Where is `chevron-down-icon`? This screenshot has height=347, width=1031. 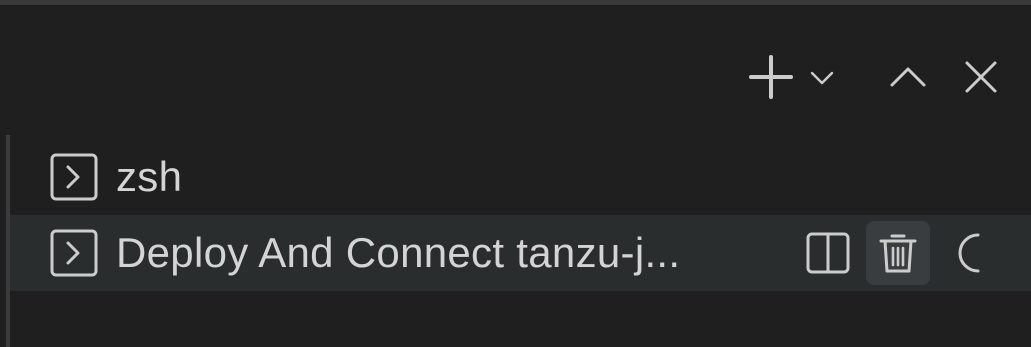
chevron-down-icon is located at coordinates (822, 78).